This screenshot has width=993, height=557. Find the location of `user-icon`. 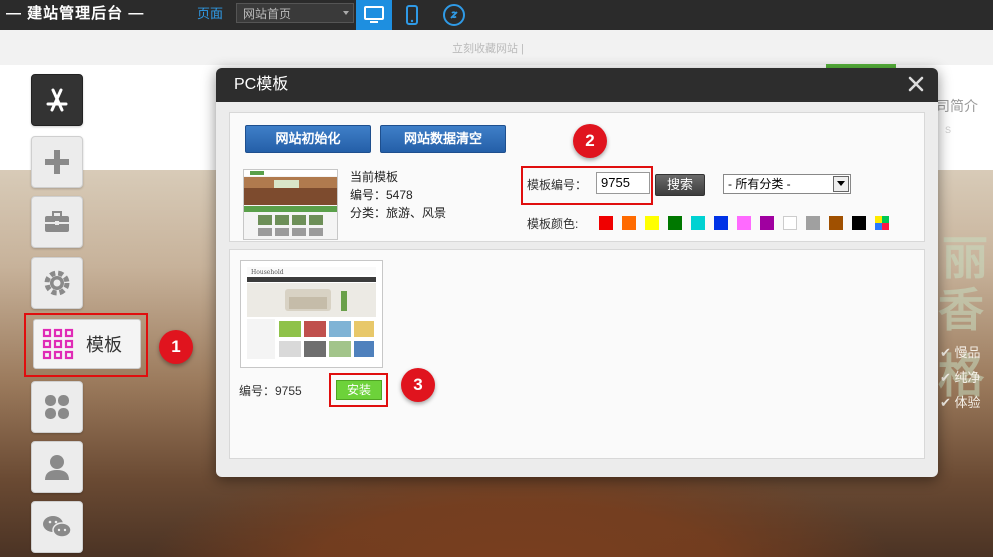

user-icon is located at coordinates (57, 467).